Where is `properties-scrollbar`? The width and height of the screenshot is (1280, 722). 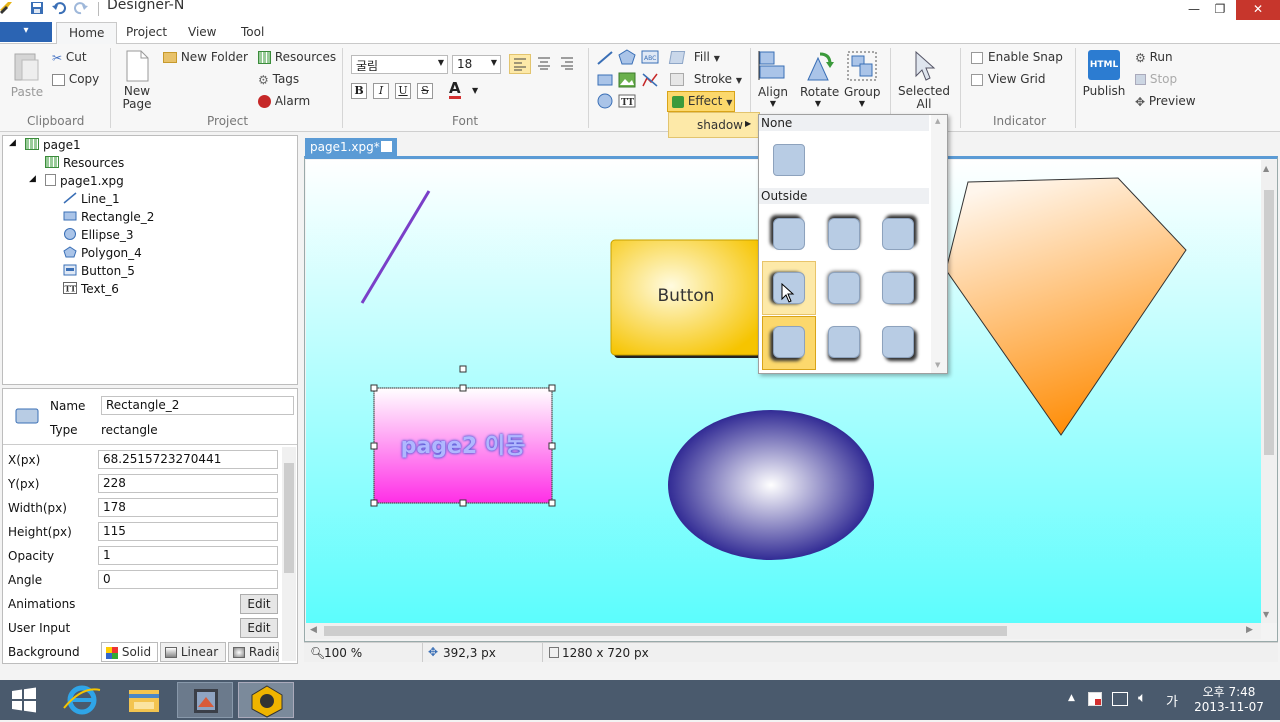
properties-scrollbar is located at coordinates (289, 554).